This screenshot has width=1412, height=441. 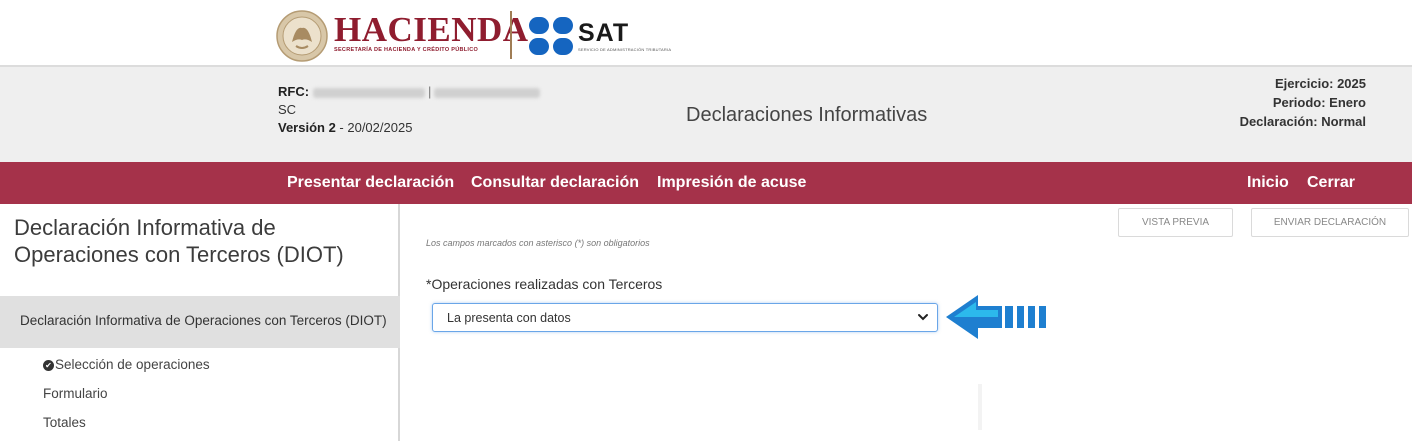 I want to click on taxpayer-info: RFC: | SC Versión 2 - 20/02/2025, so click(x=409, y=110).